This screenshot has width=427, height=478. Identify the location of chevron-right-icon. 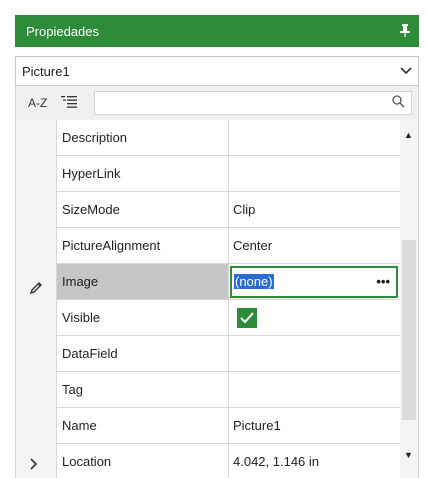
(34, 465).